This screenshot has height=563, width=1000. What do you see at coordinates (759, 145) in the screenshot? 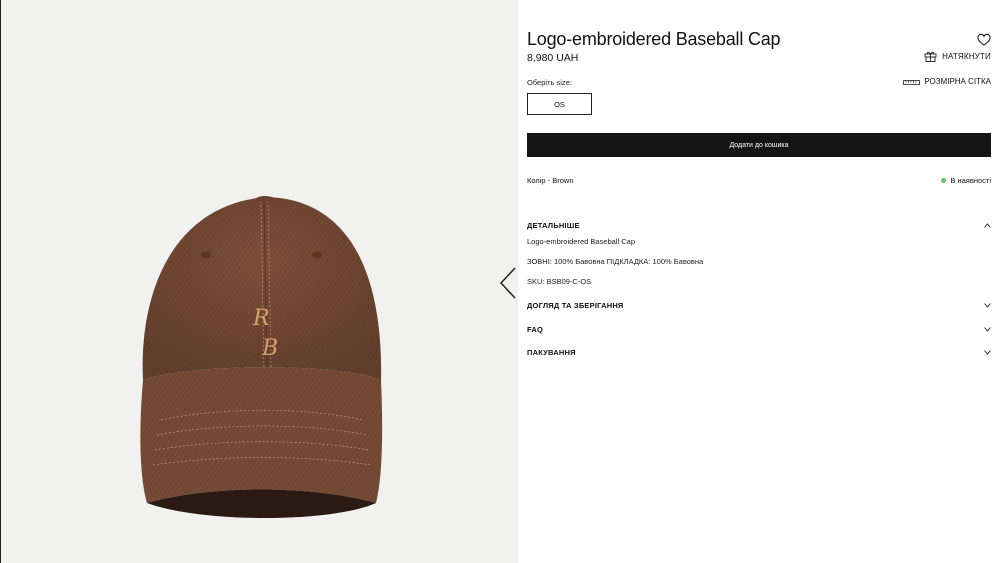
I see `add-to-cart-button: Додати до кошика` at bounding box center [759, 145].